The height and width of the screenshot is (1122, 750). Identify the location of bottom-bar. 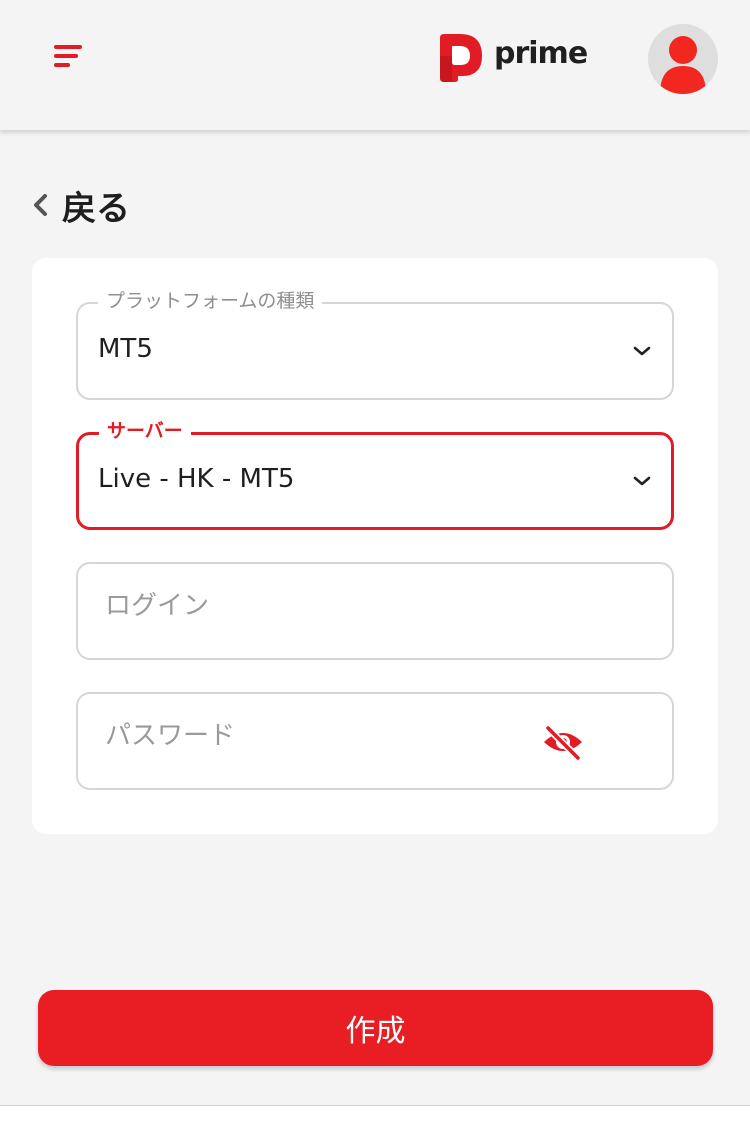
(375, 1114).